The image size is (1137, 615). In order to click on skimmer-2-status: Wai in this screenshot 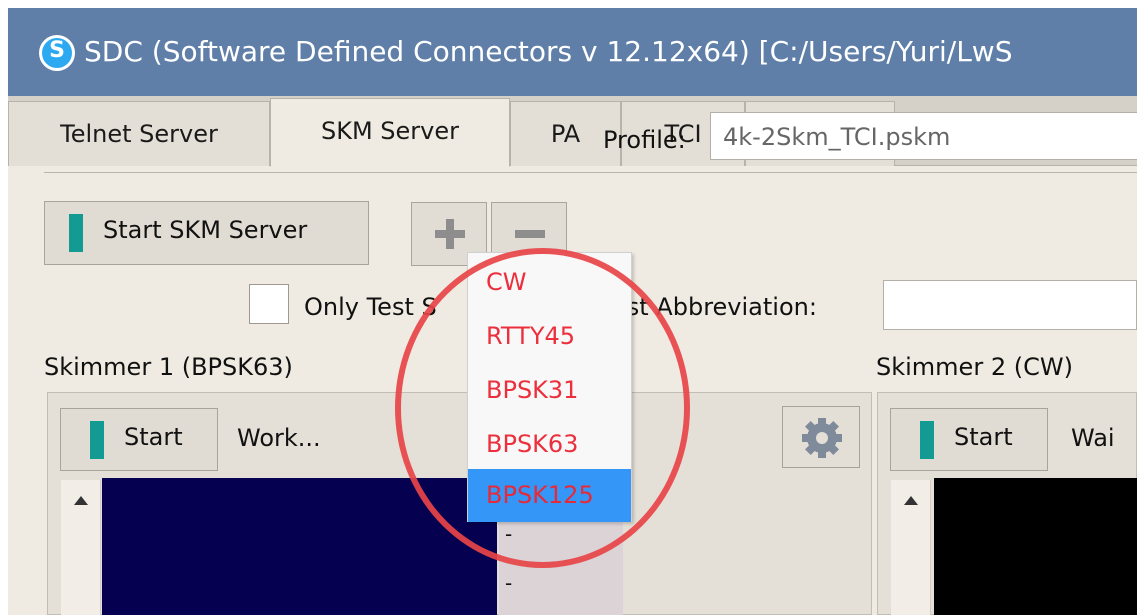, I will do `click(1093, 438)`.